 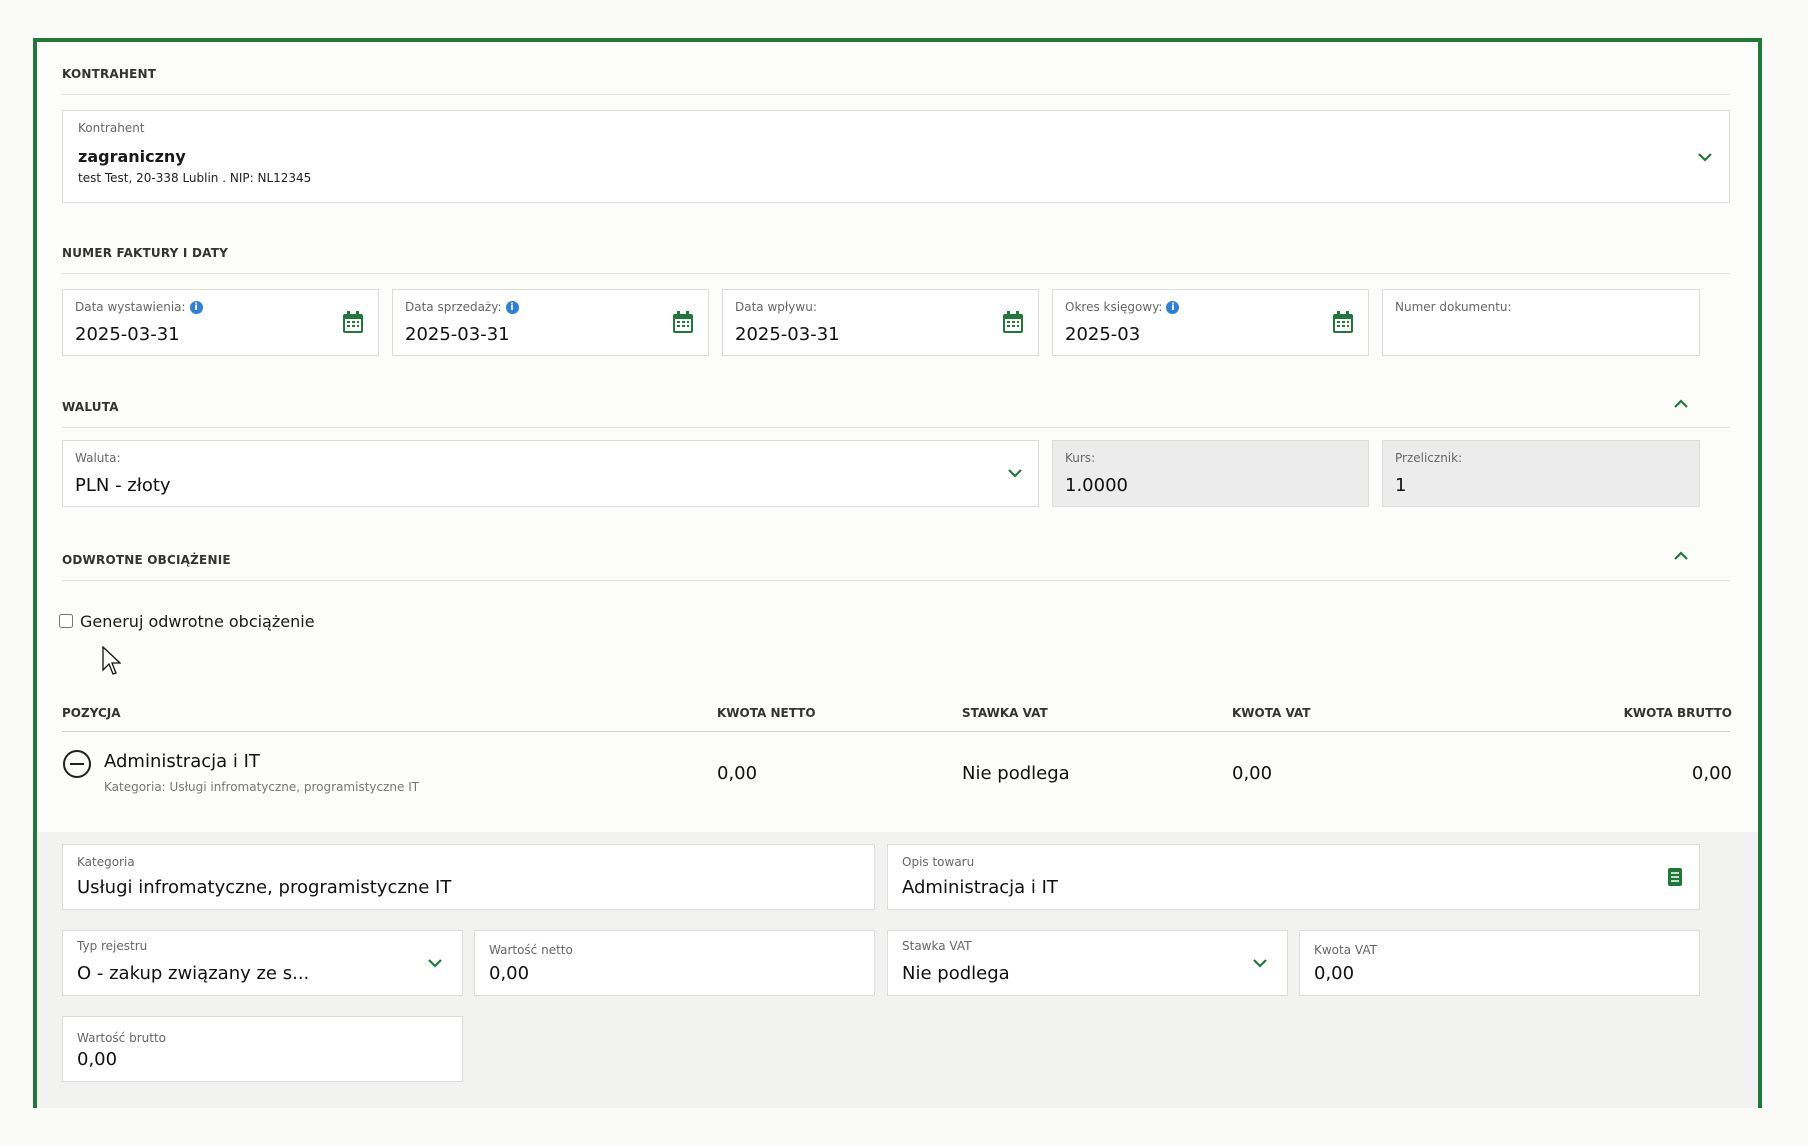 I want to click on converter-field: Przelicznik: 1, so click(x=1541, y=473).